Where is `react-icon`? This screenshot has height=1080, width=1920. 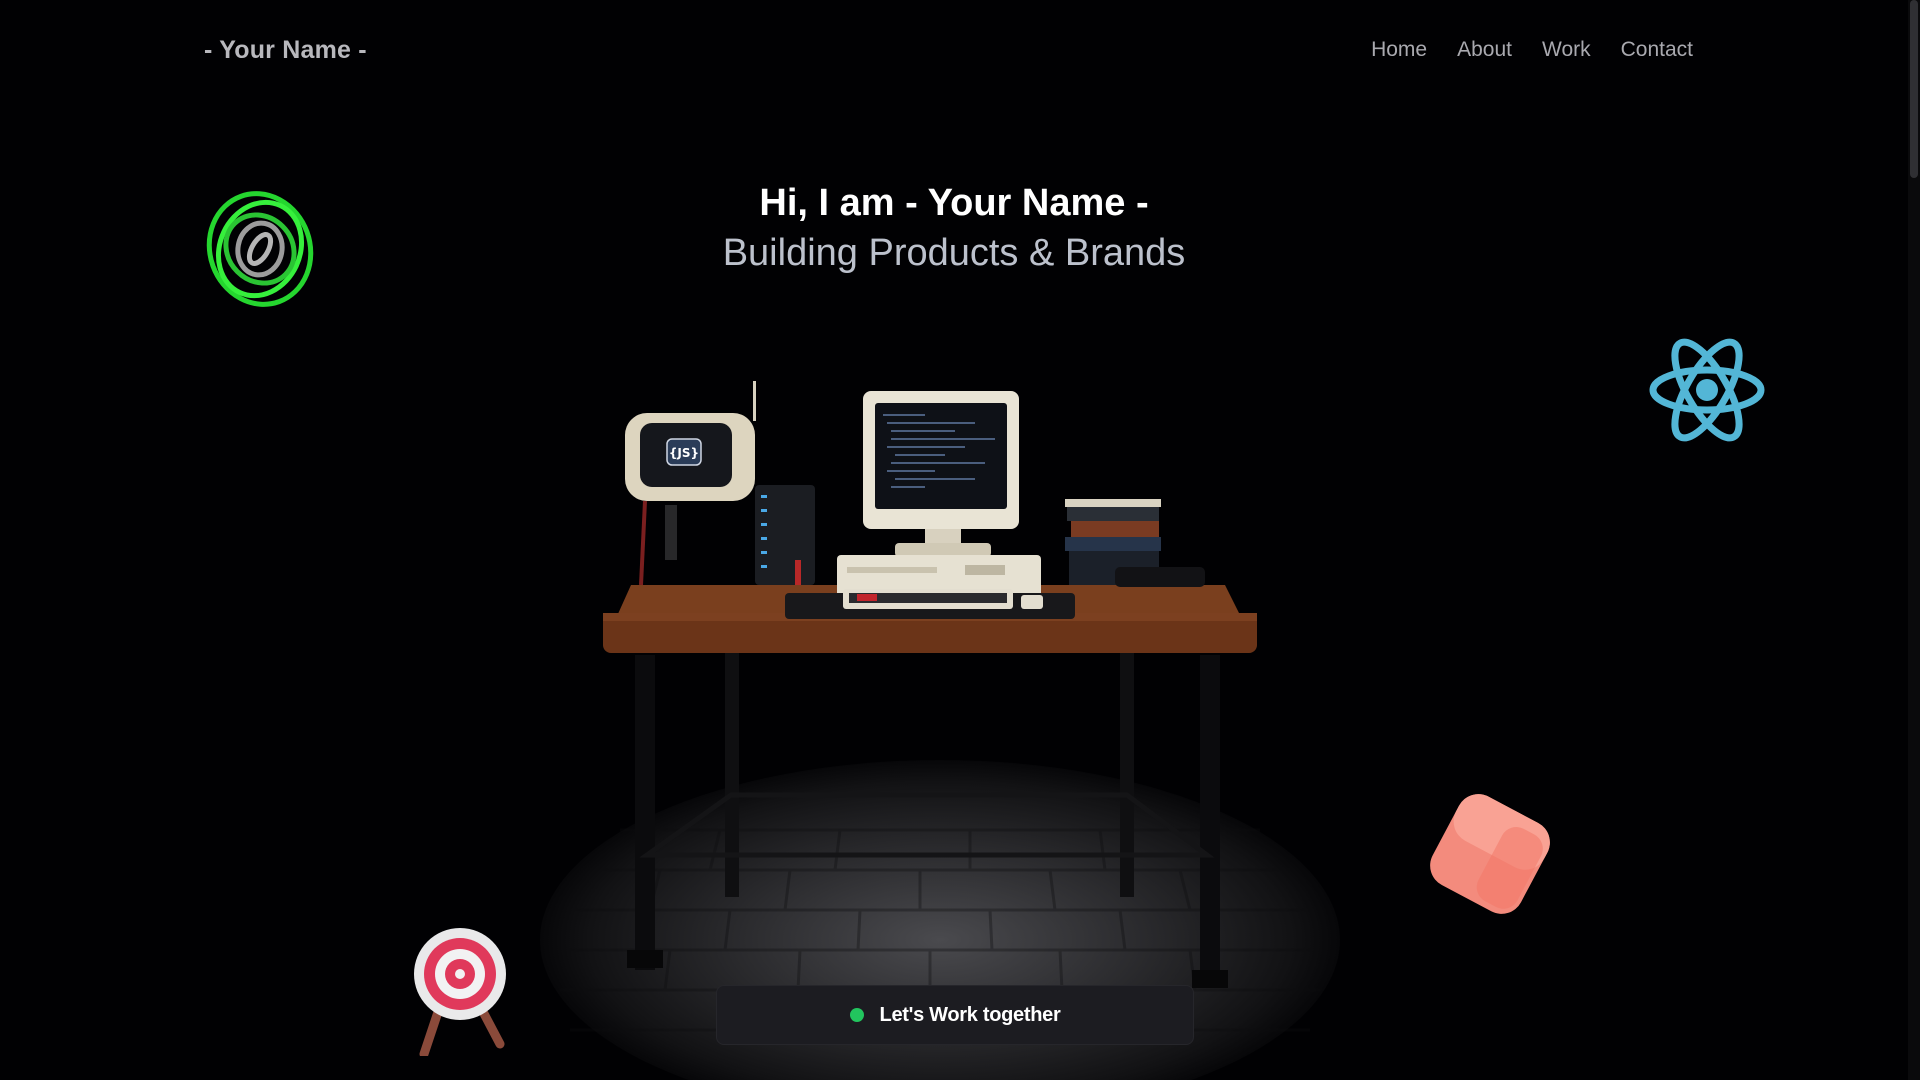
react-icon is located at coordinates (1707, 390).